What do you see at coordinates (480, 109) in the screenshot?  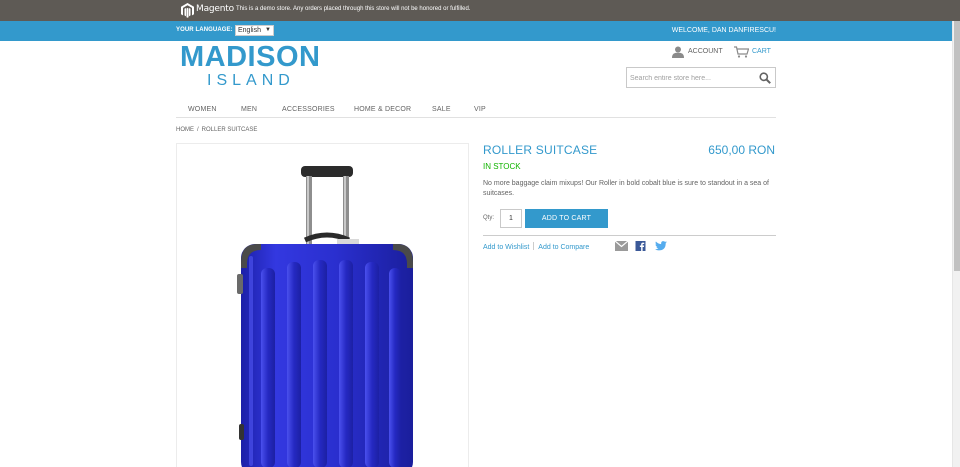 I see `nav-item-vip: VIP` at bounding box center [480, 109].